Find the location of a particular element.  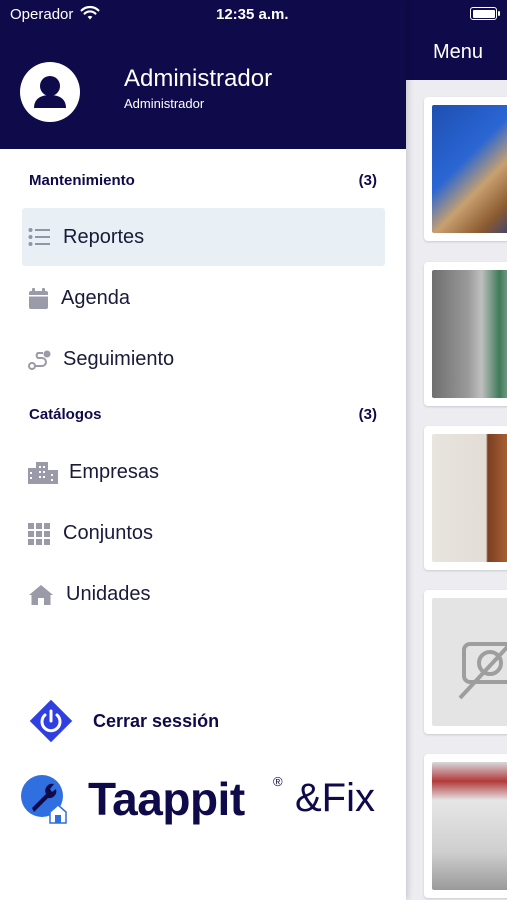

menu-label-empresas: Empresas is located at coordinates (114, 472).